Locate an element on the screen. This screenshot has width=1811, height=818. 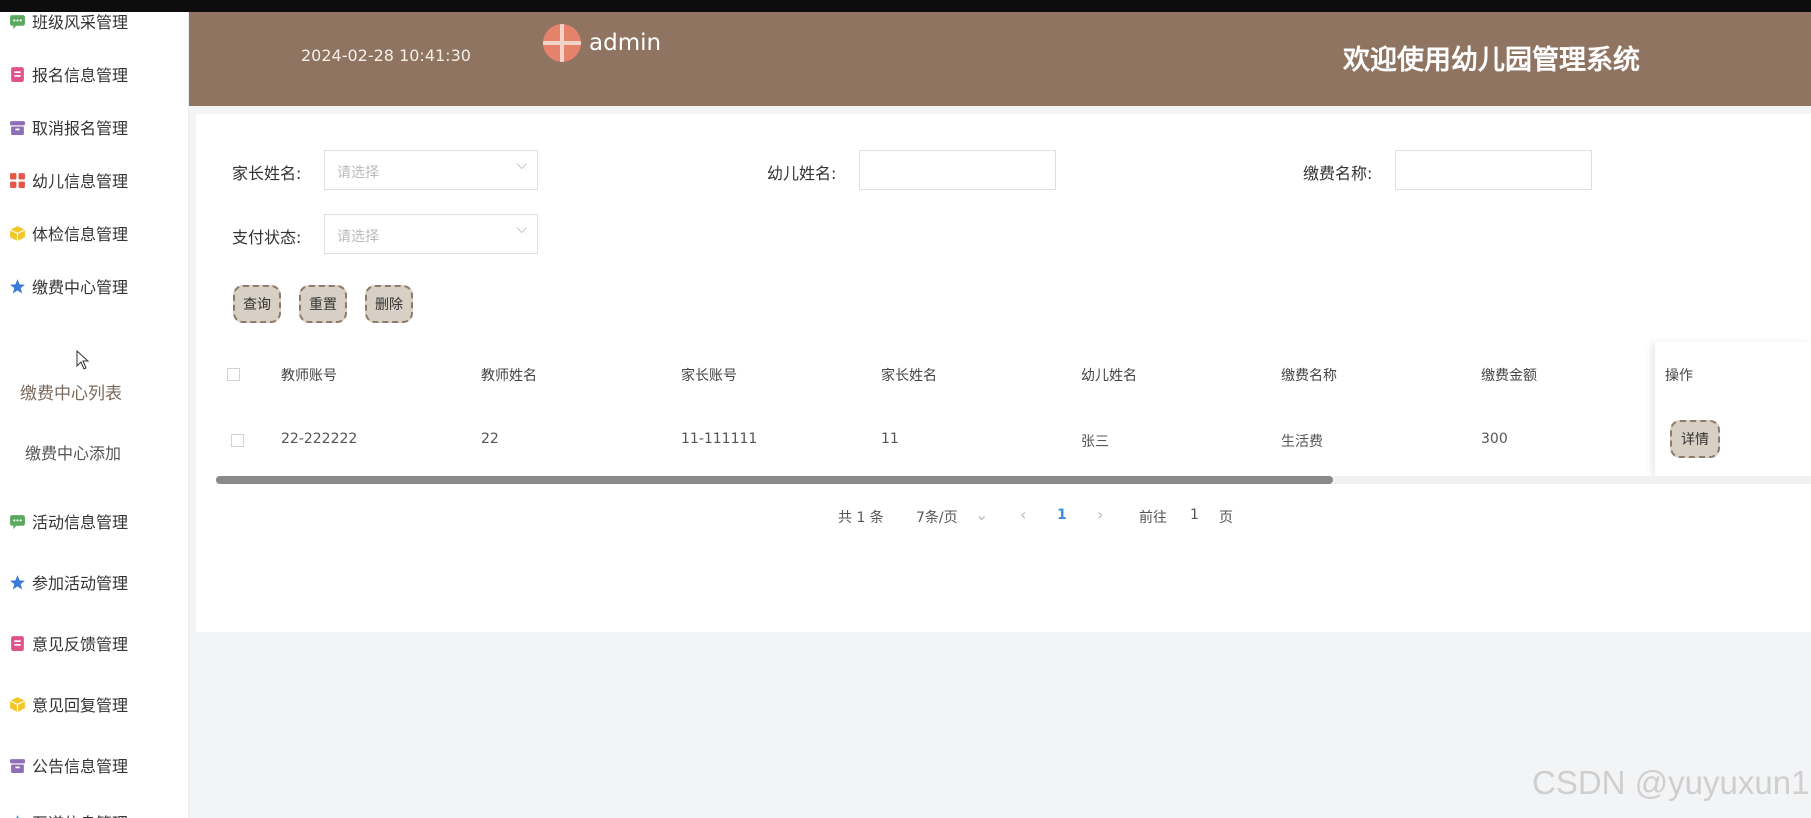
cell-parent-name: 11 is located at coordinates (890, 439).